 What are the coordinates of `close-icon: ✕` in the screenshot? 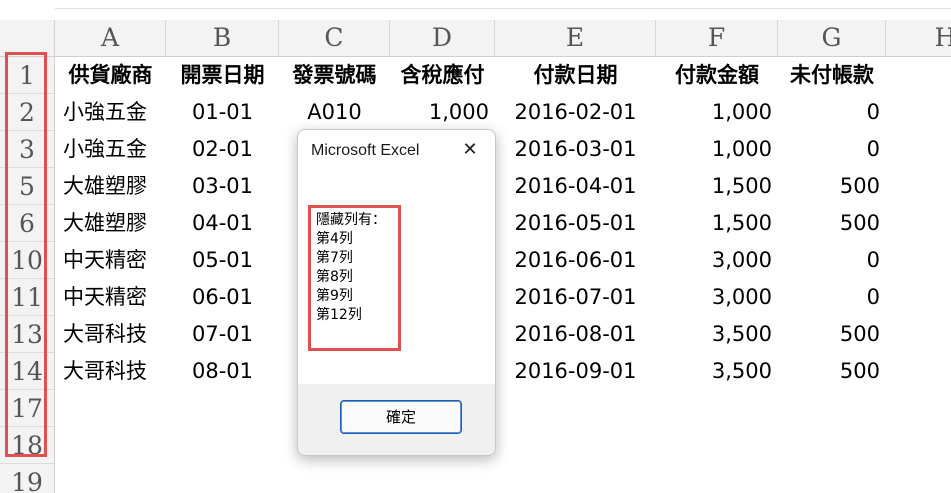 It's located at (470, 150).